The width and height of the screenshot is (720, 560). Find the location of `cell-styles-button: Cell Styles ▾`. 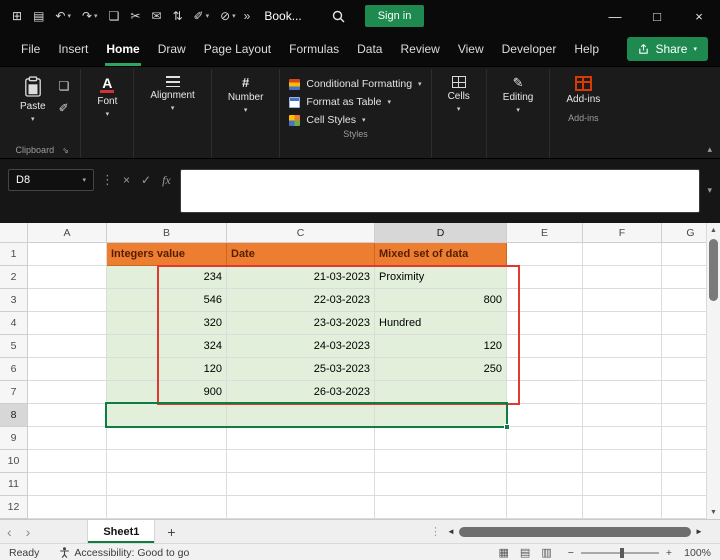

cell-styles-button: Cell Styles ▾ is located at coordinates (355, 120).